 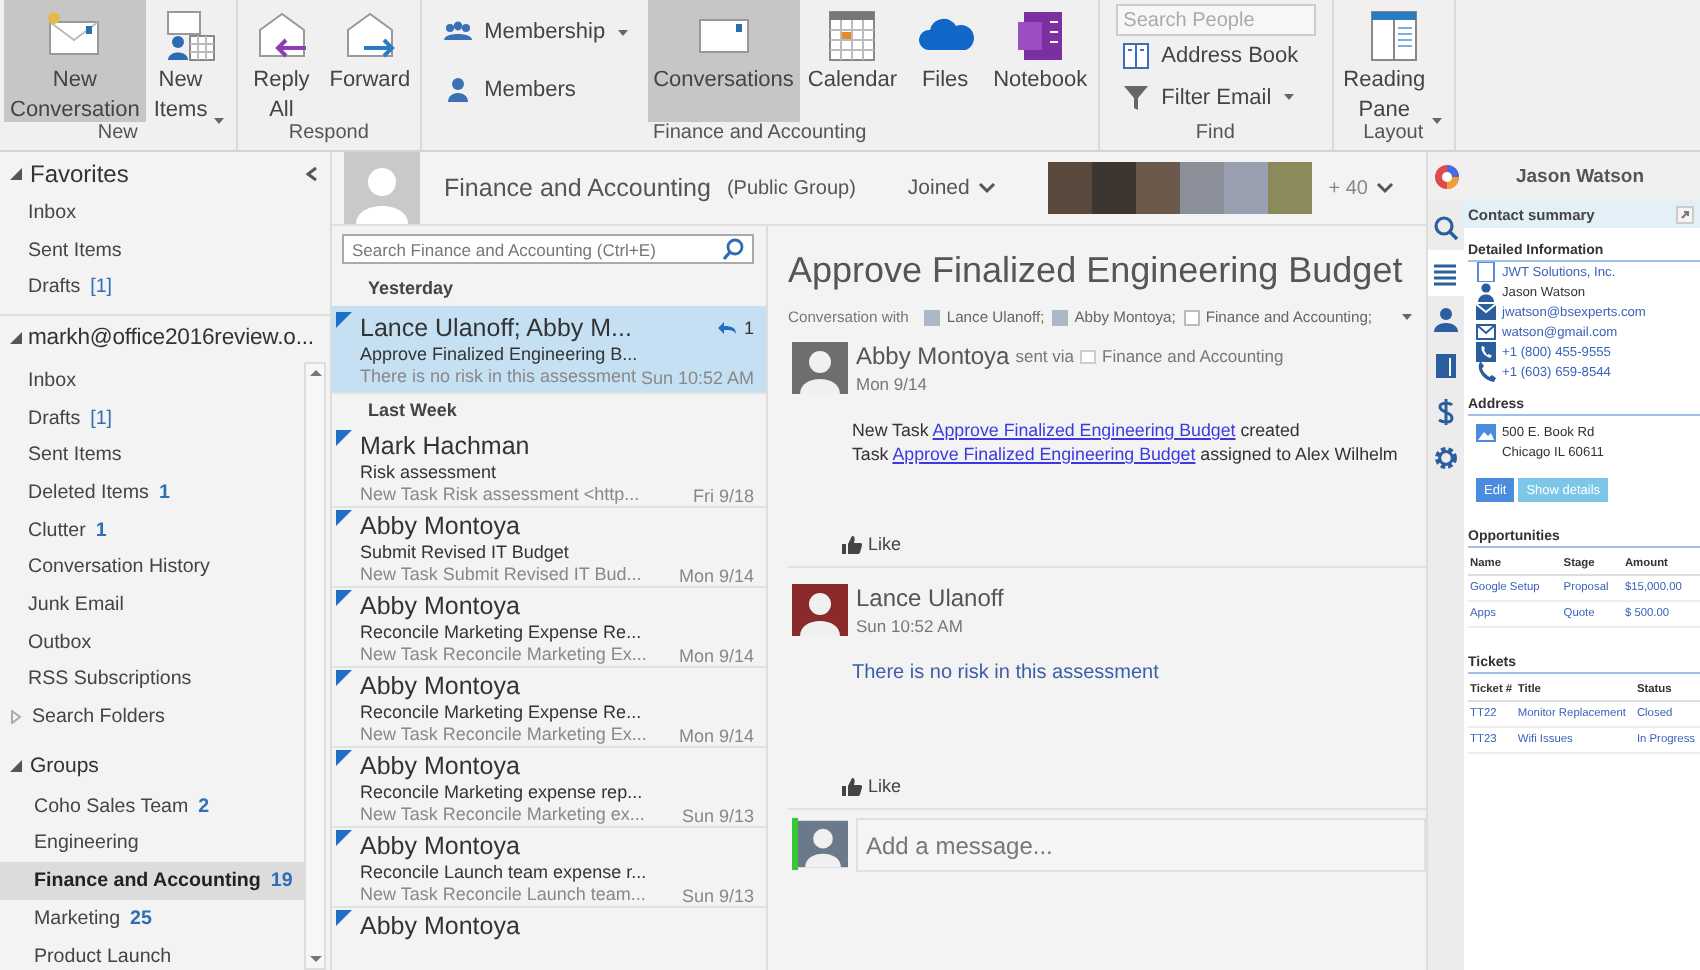 I want to click on side-tab, so click(x=1446, y=273).